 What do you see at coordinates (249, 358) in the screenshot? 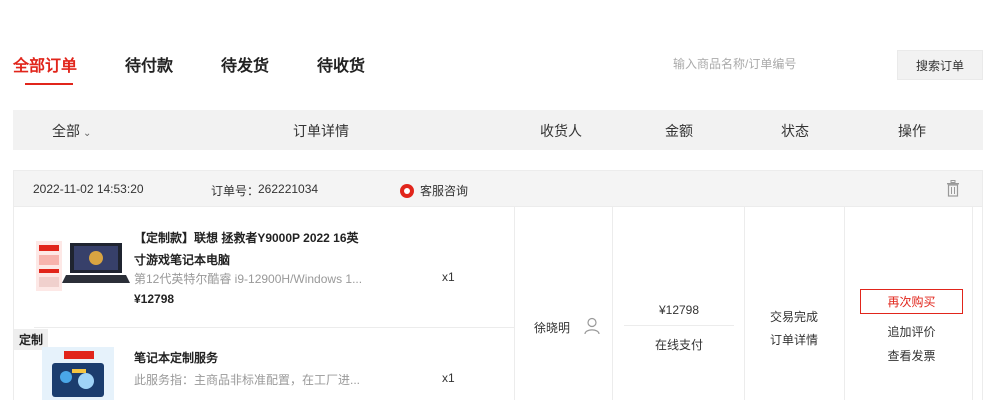
I see `item-title: 笔记本定制服务` at bounding box center [249, 358].